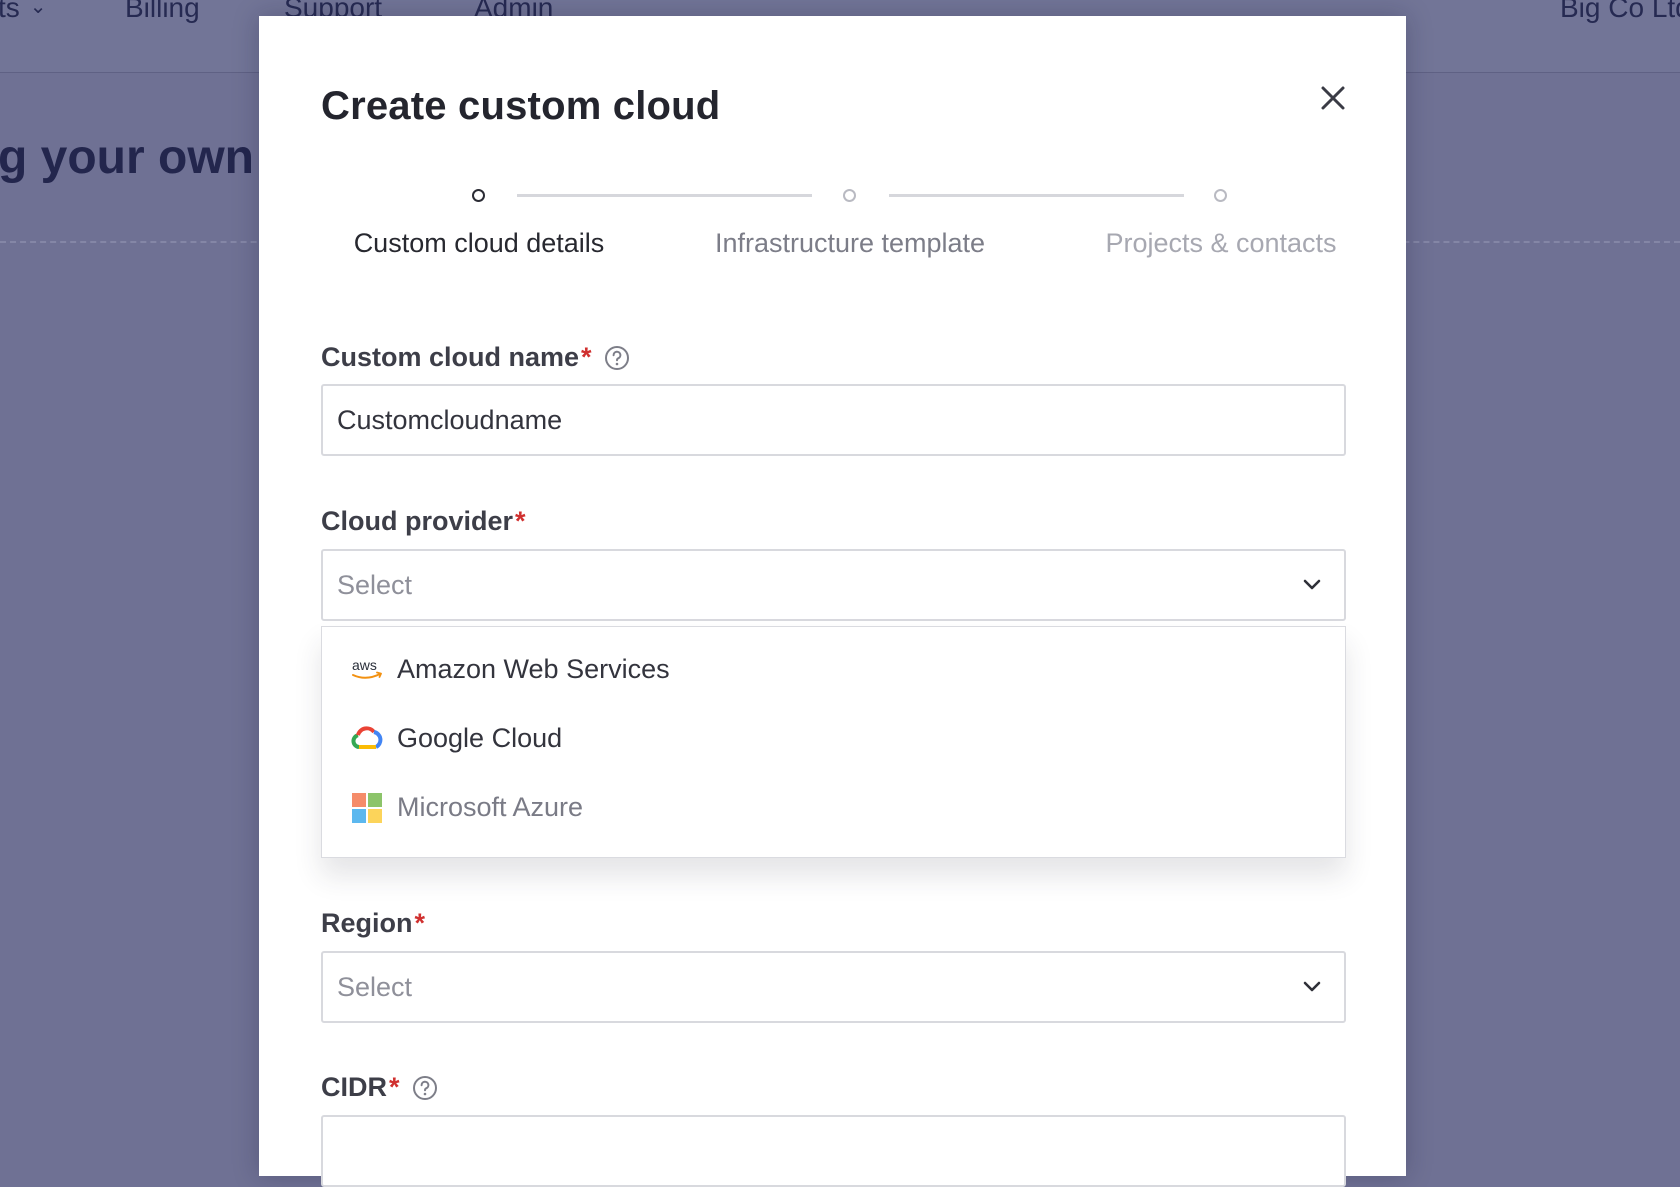 This screenshot has height=1187, width=1680. Describe the element at coordinates (833, 738) in the screenshot. I see `option-google-cloud: Google Cloud` at that location.